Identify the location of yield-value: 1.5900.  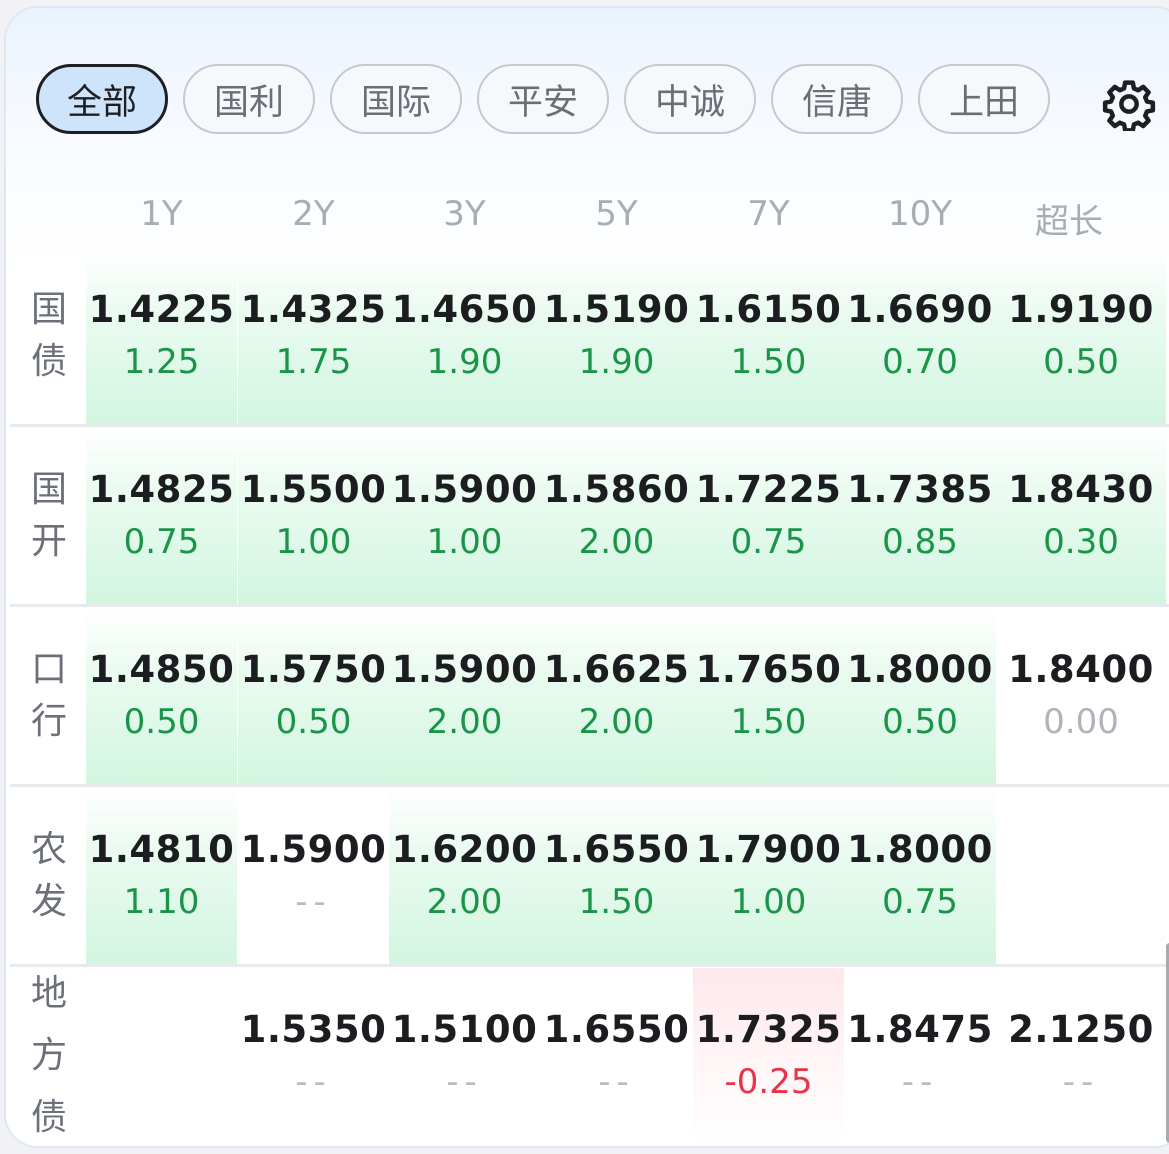
(313, 849).